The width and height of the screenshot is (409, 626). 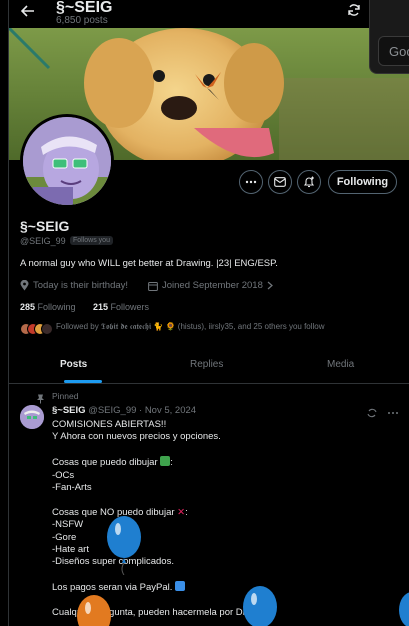 I want to click on envelope-icon, so click(x=280, y=182).